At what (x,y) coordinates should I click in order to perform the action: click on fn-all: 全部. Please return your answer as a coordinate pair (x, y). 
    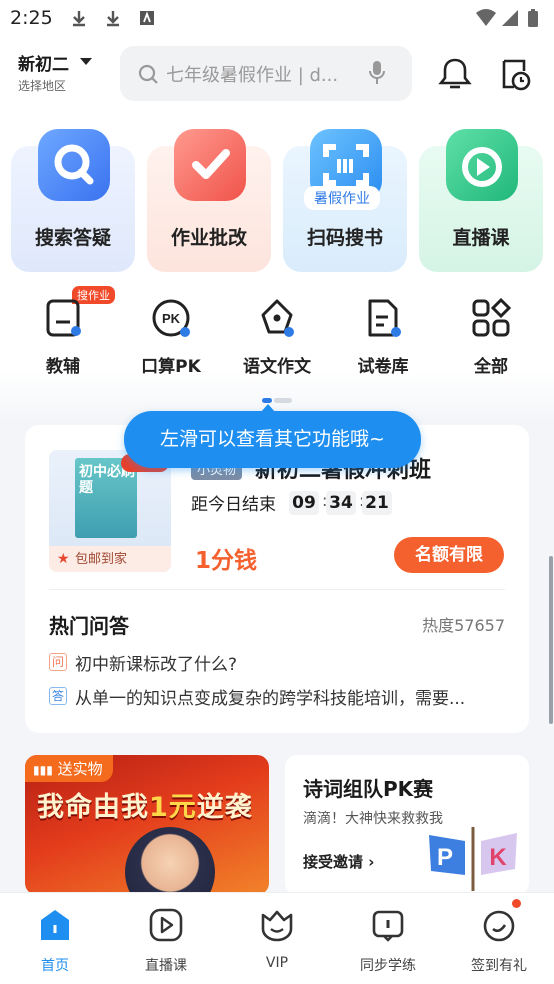
    Looking at the image, I should click on (491, 338).